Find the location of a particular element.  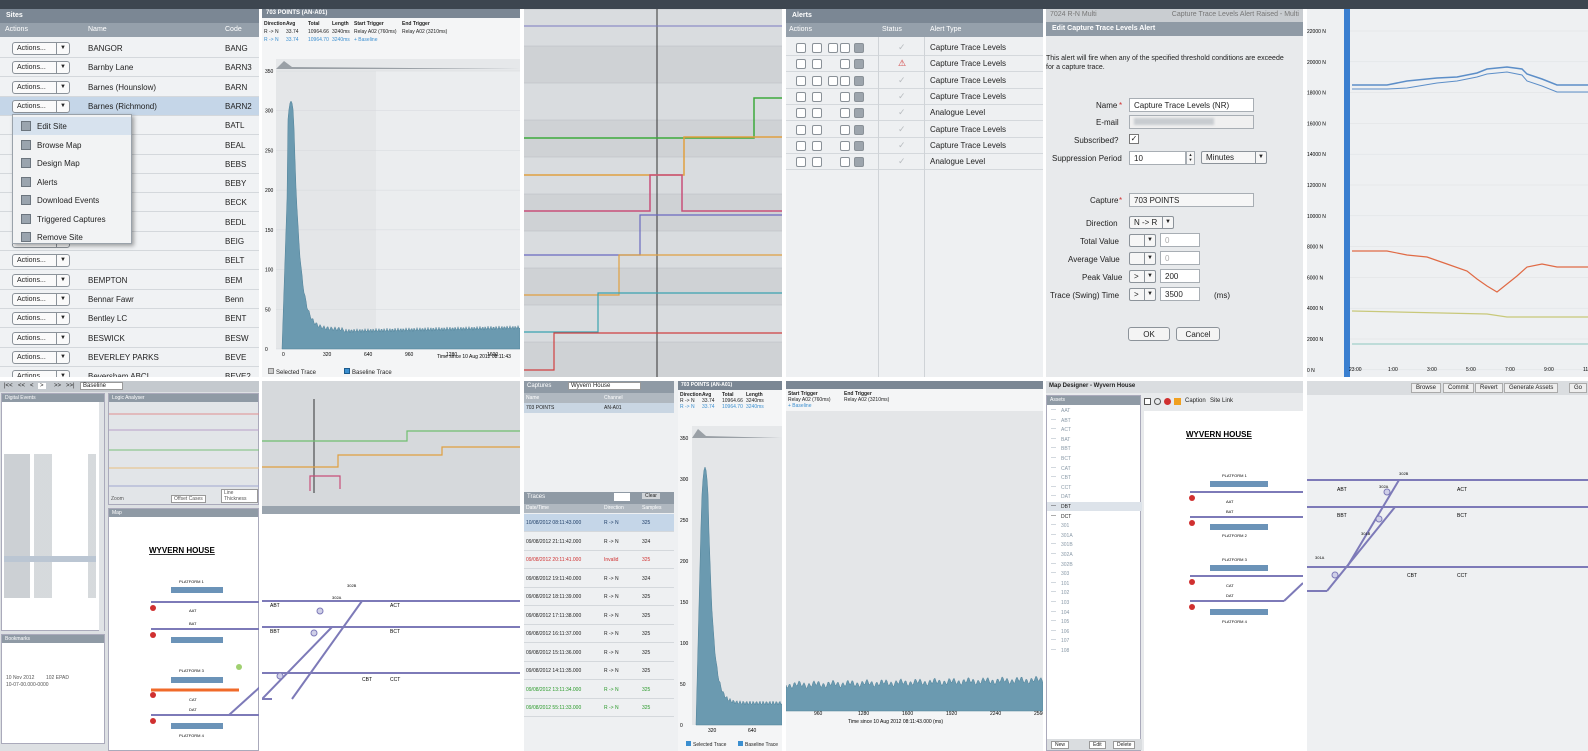

nav-last: >>| is located at coordinates (70, 386).